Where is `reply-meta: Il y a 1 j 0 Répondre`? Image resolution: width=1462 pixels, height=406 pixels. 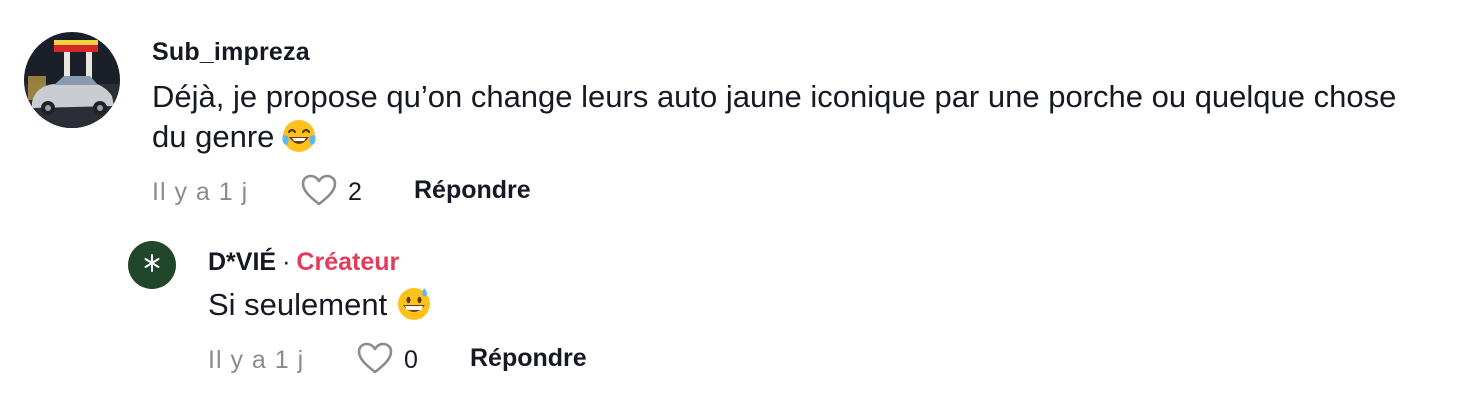
reply-meta: Il y a 1 j 0 Répondre is located at coordinates (458, 360).